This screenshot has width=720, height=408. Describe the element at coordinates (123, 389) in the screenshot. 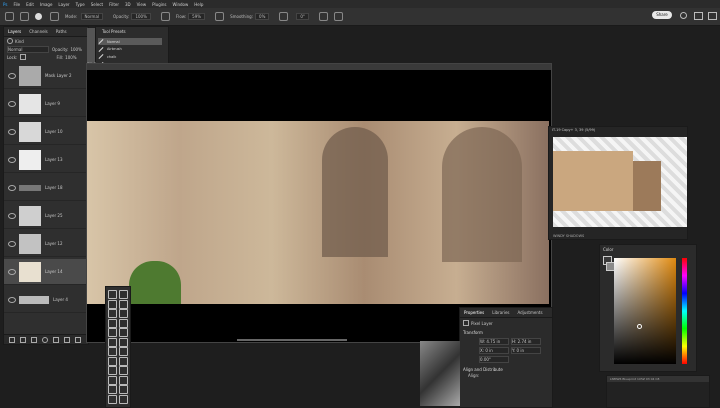

I see `zoom-tool-icon` at that location.